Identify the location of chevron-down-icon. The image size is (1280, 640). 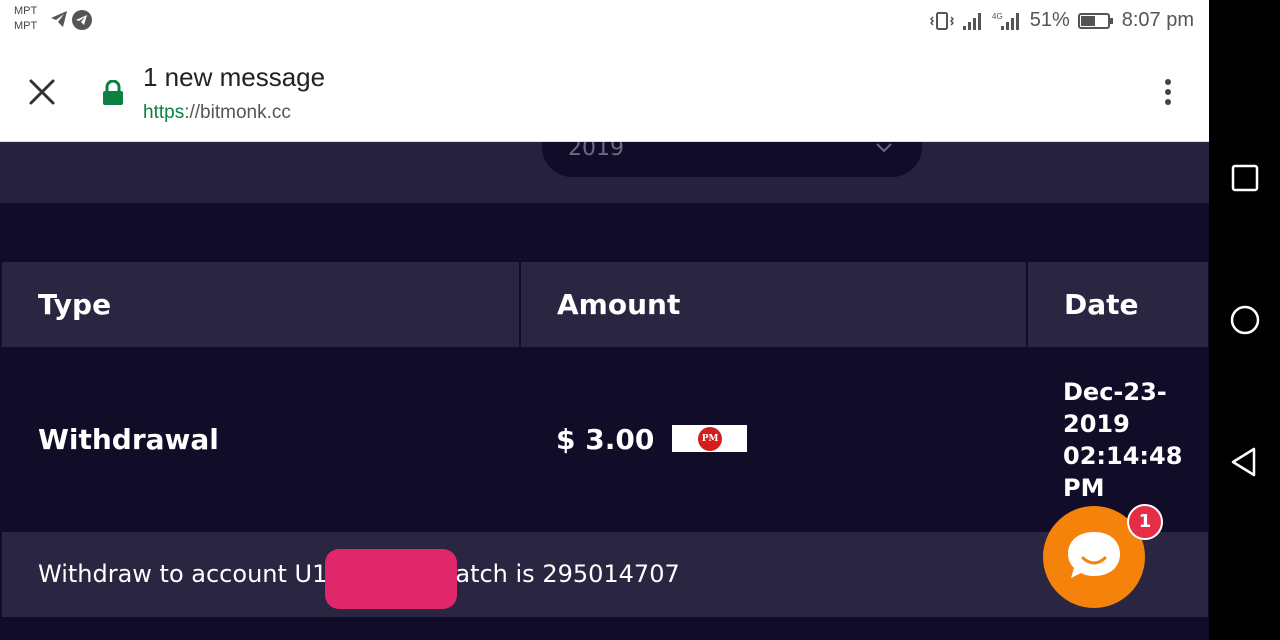
(884, 148).